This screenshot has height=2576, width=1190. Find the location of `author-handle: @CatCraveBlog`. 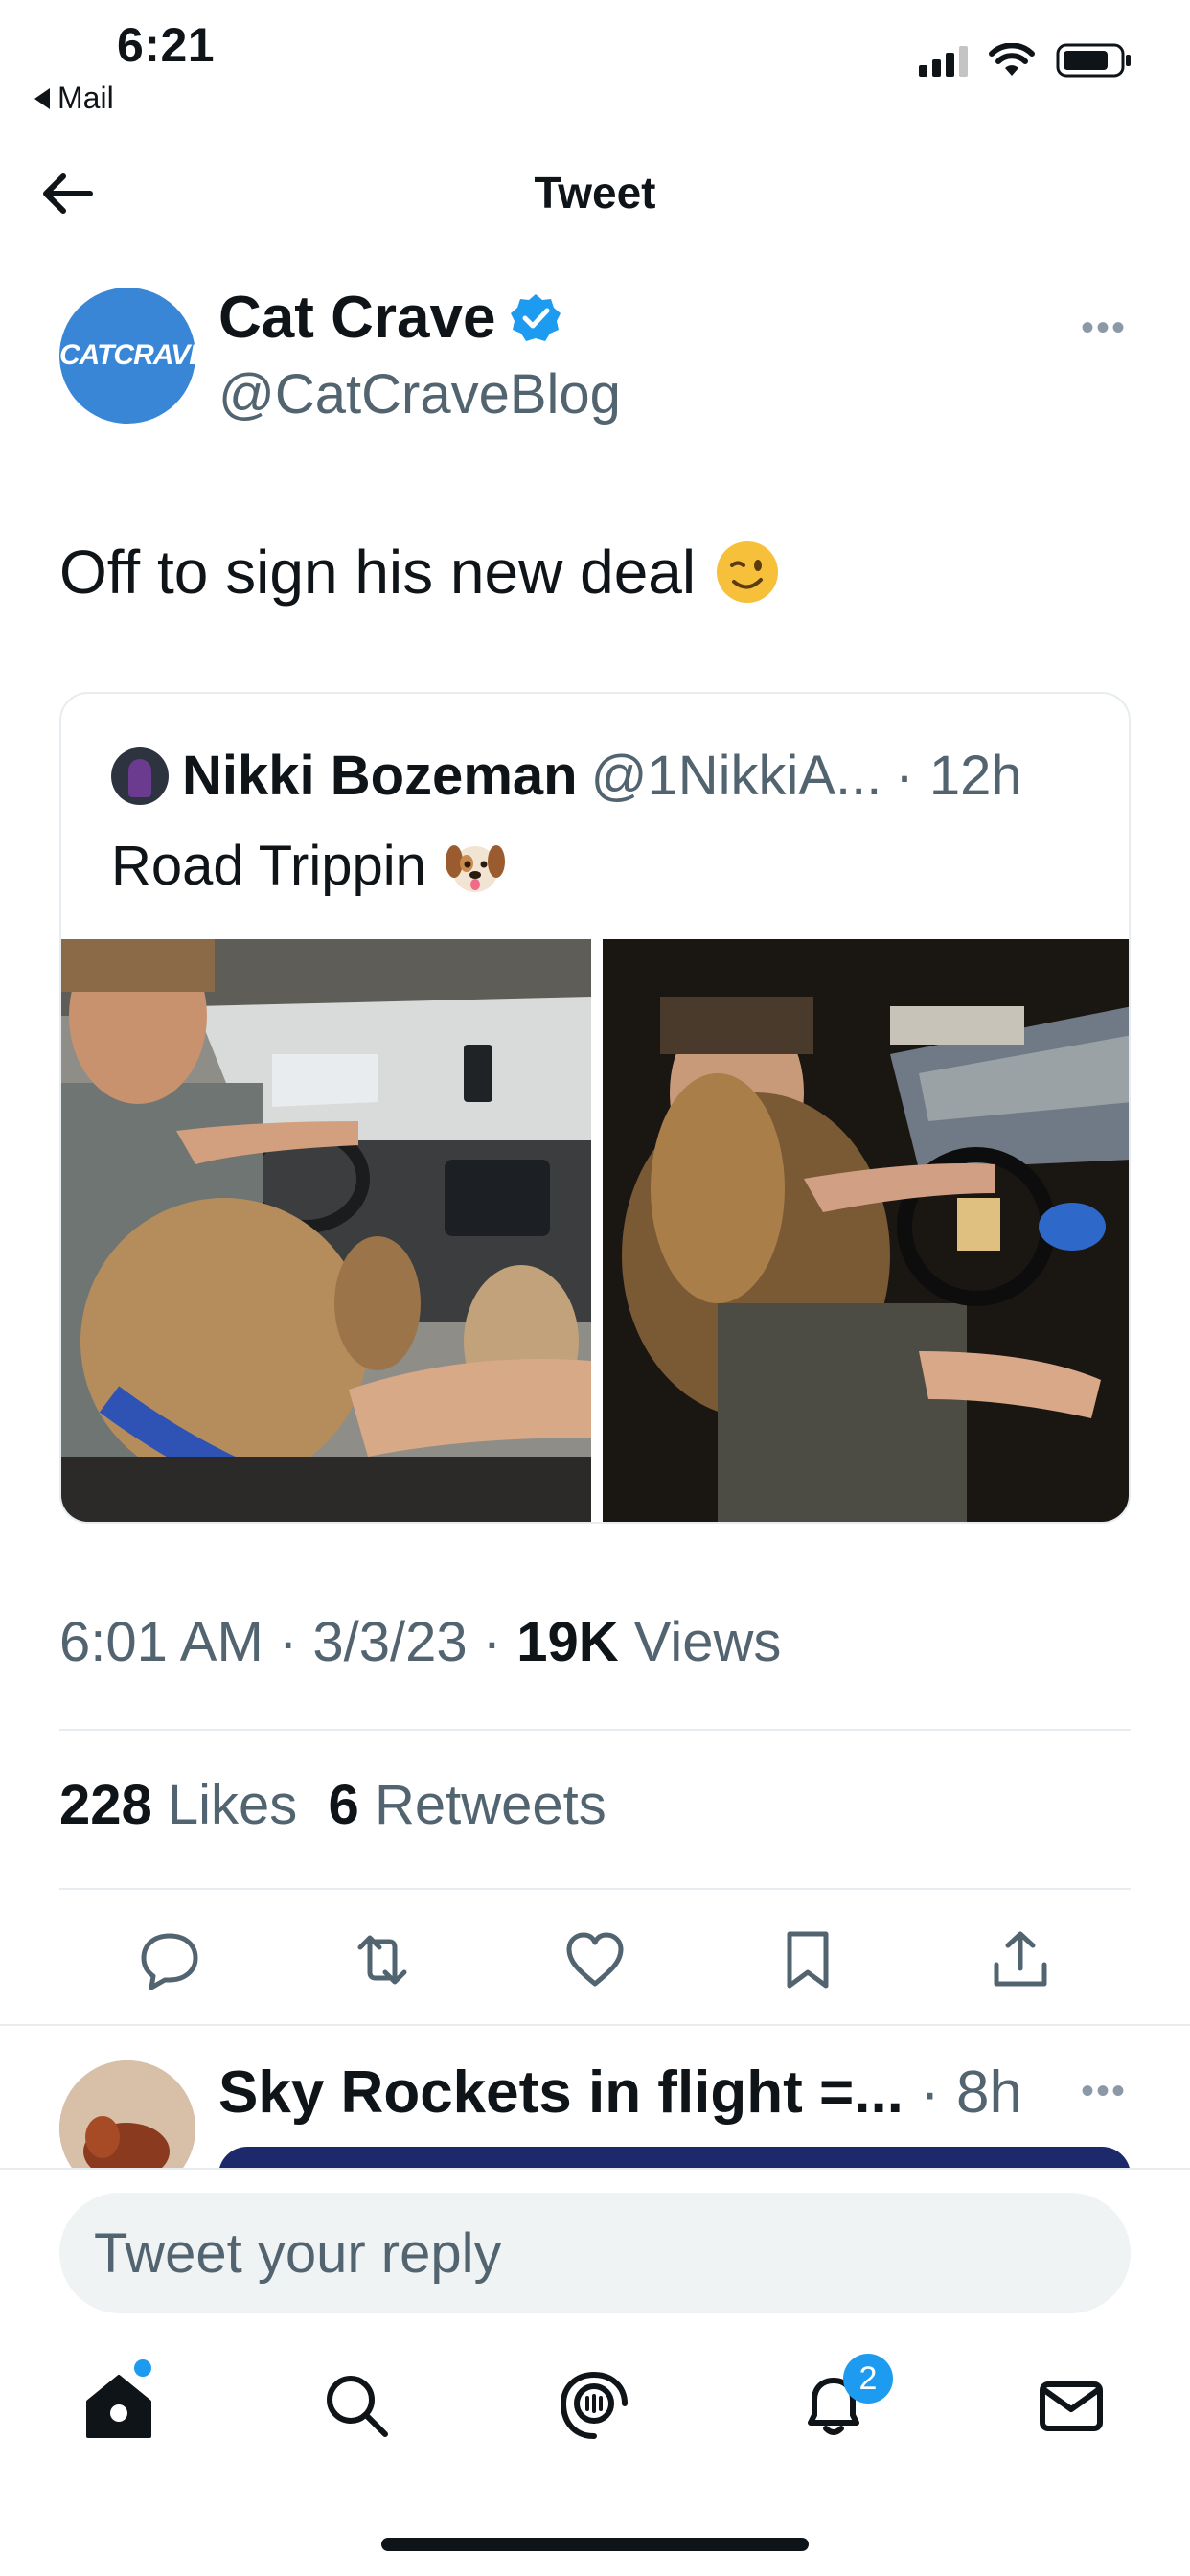

author-handle: @CatCraveBlog is located at coordinates (420, 394).